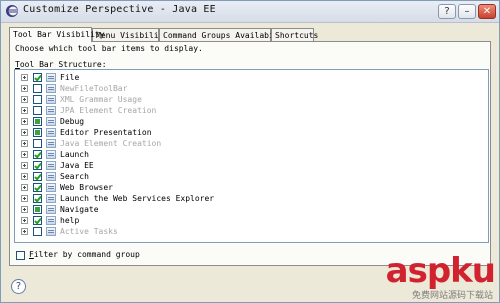 Image resolution: width=500 pixels, height=303 pixels. I want to click on tab-shortcuts: Shortcuts, so click(294, 34).